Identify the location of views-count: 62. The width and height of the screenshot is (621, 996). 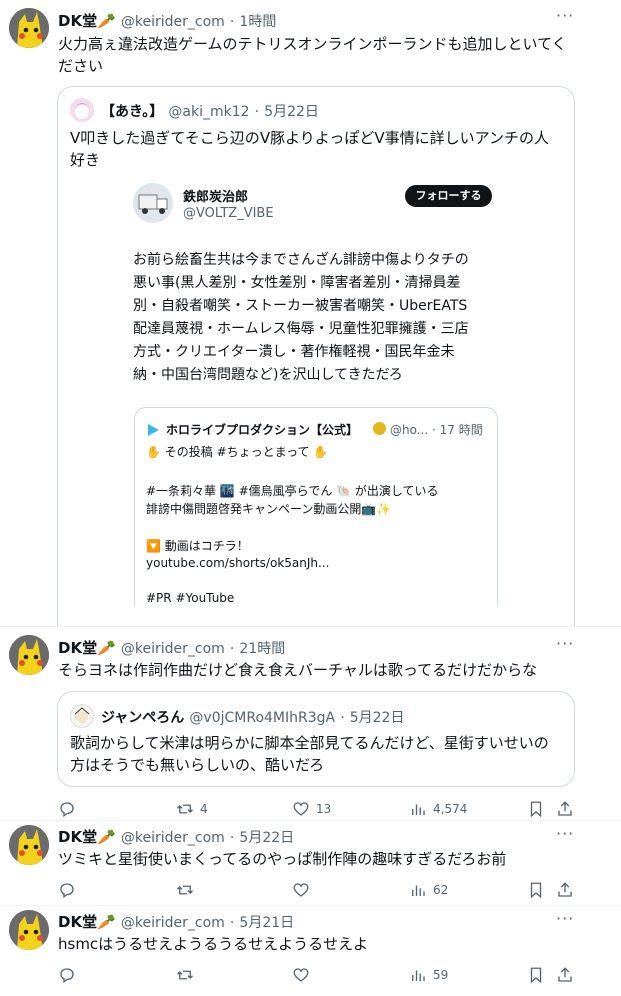
(441, 890).